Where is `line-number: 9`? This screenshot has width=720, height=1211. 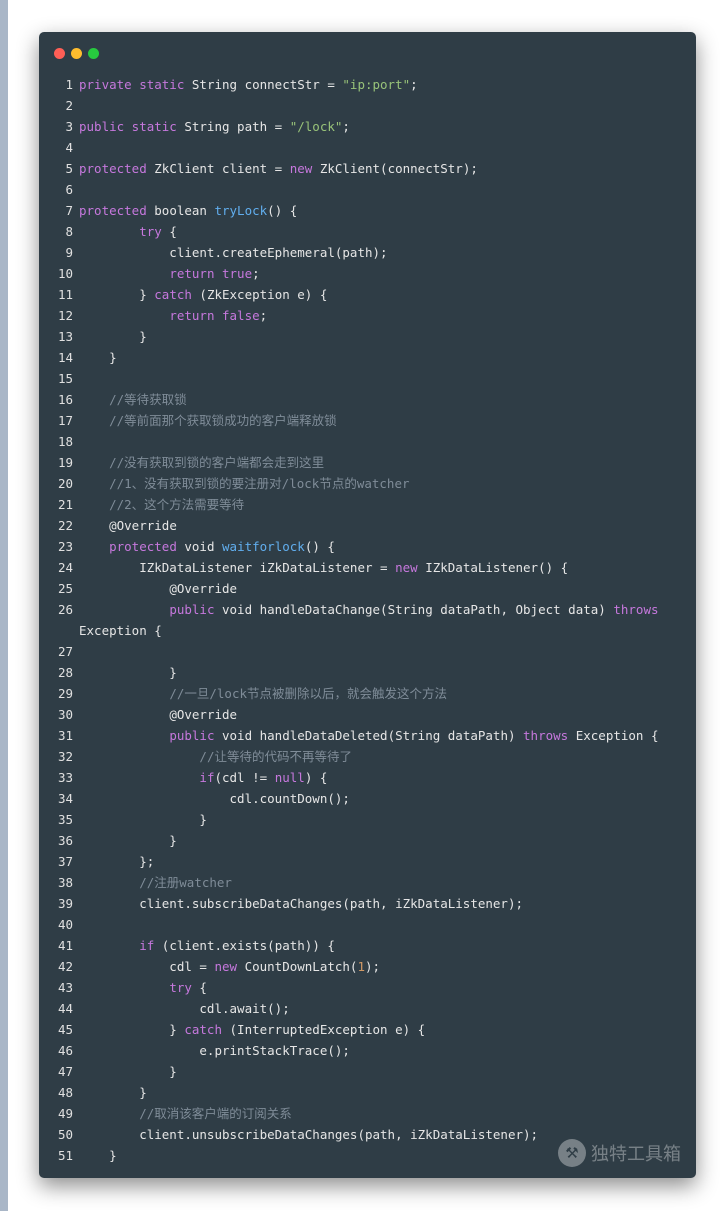
line-number: 9 is located at coordinates (69, 252).